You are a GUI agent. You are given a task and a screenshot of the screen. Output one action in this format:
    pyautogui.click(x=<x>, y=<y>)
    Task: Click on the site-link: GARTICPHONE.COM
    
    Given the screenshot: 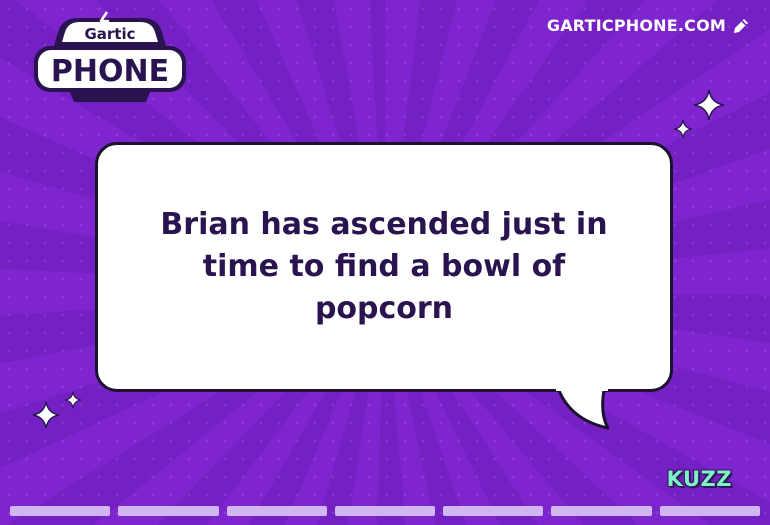 What is the action you would take?
    pyautogui.click(x=648, y=25)
    